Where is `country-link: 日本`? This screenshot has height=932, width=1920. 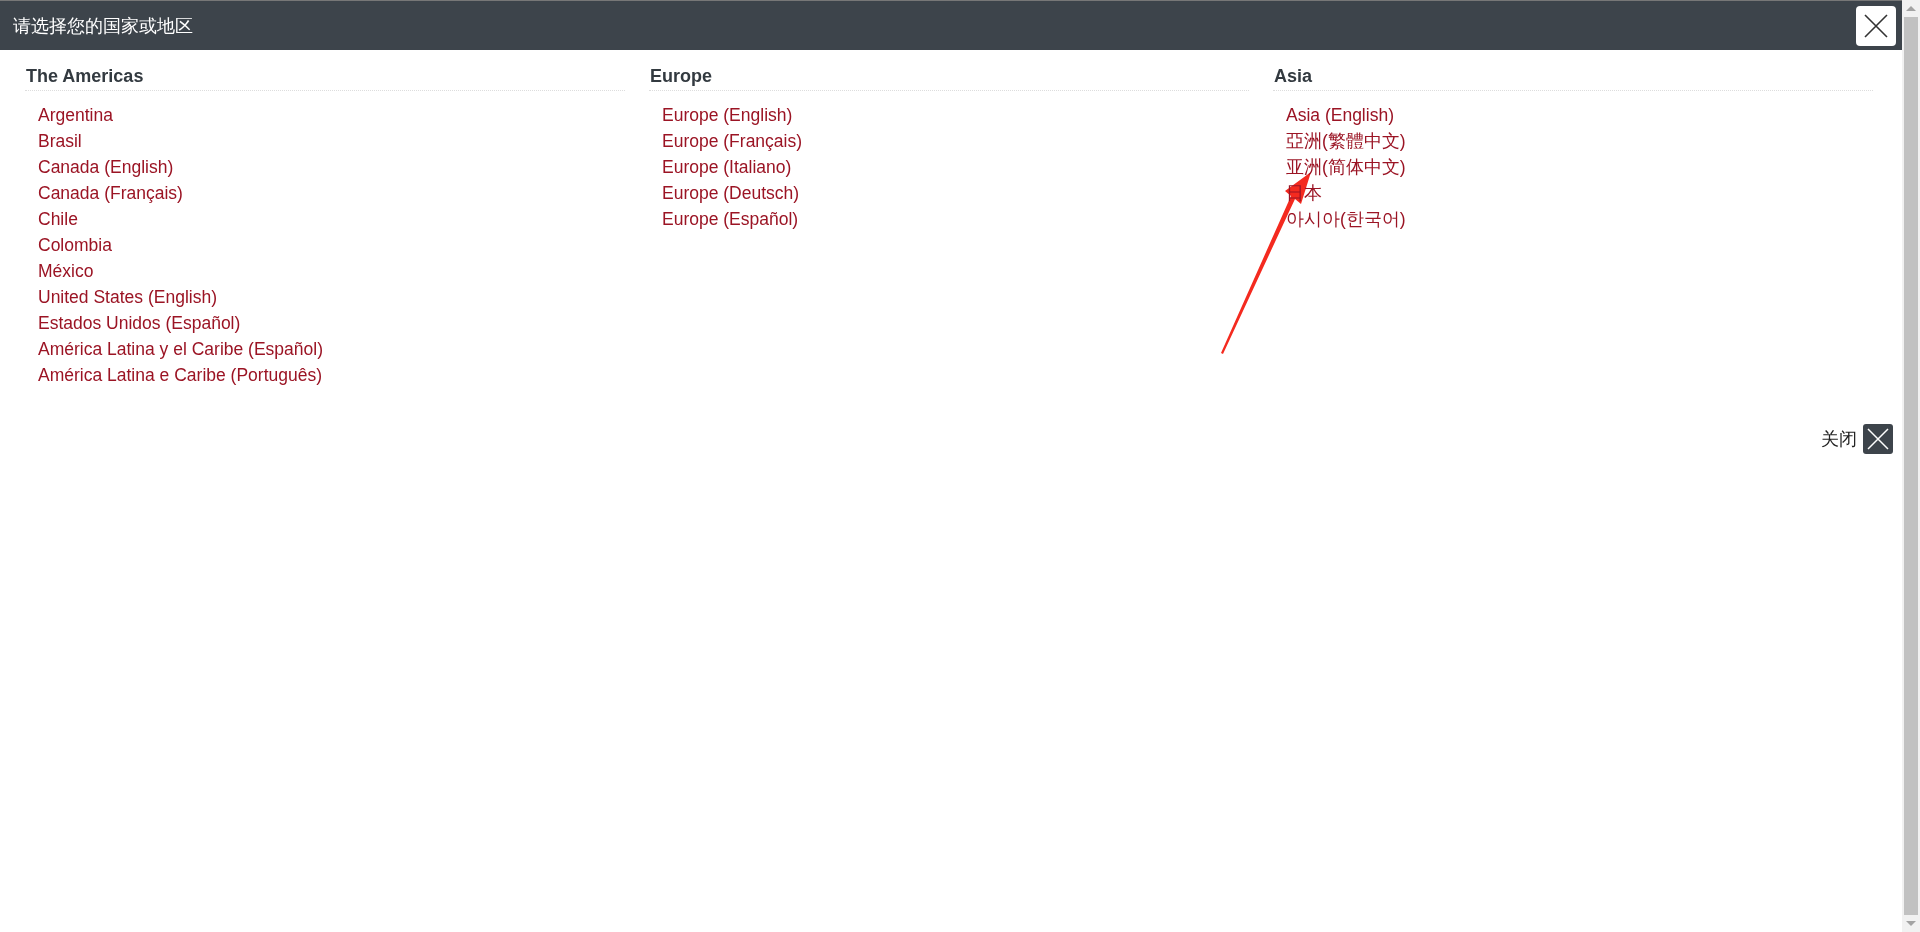
country-link: 日本 is located at coordinates (1304, 193).